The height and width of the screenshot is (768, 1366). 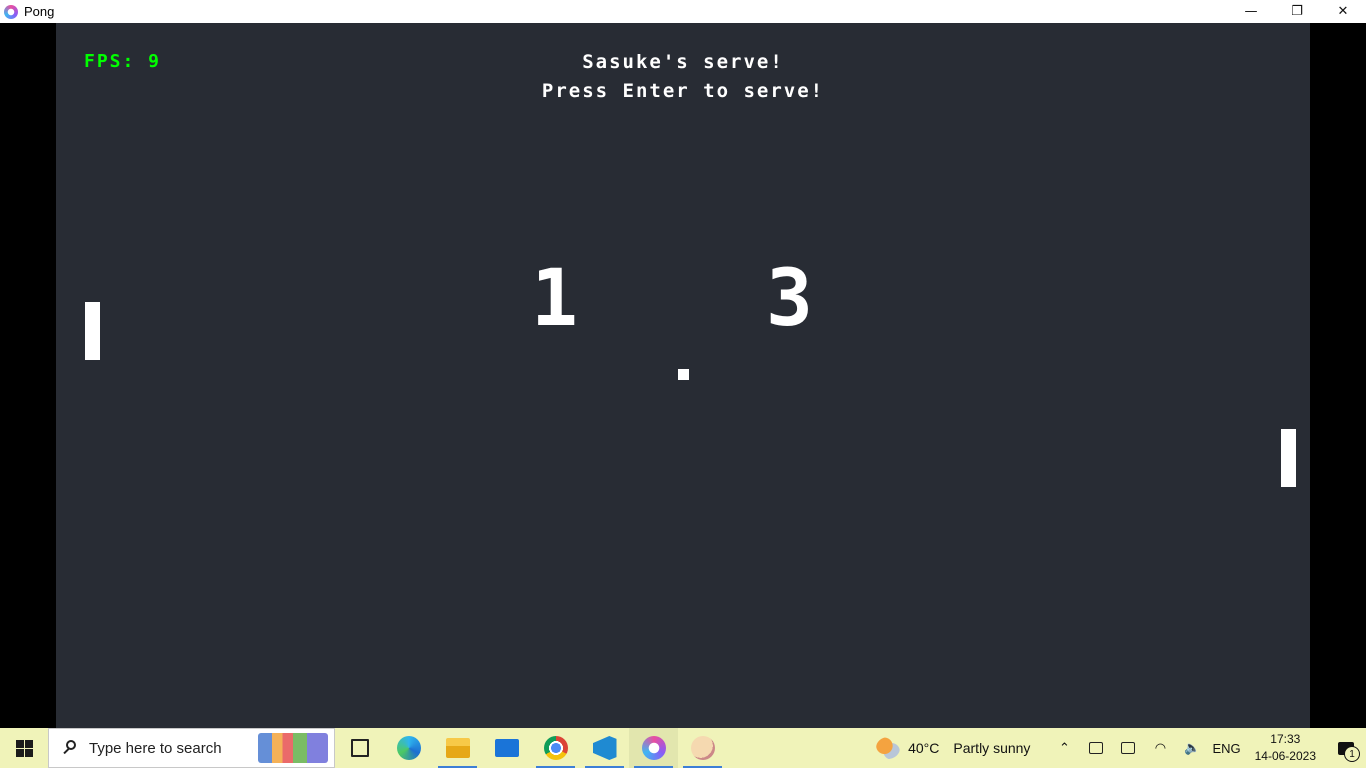 I want to click on edge-button, so click(x=408, y=748).